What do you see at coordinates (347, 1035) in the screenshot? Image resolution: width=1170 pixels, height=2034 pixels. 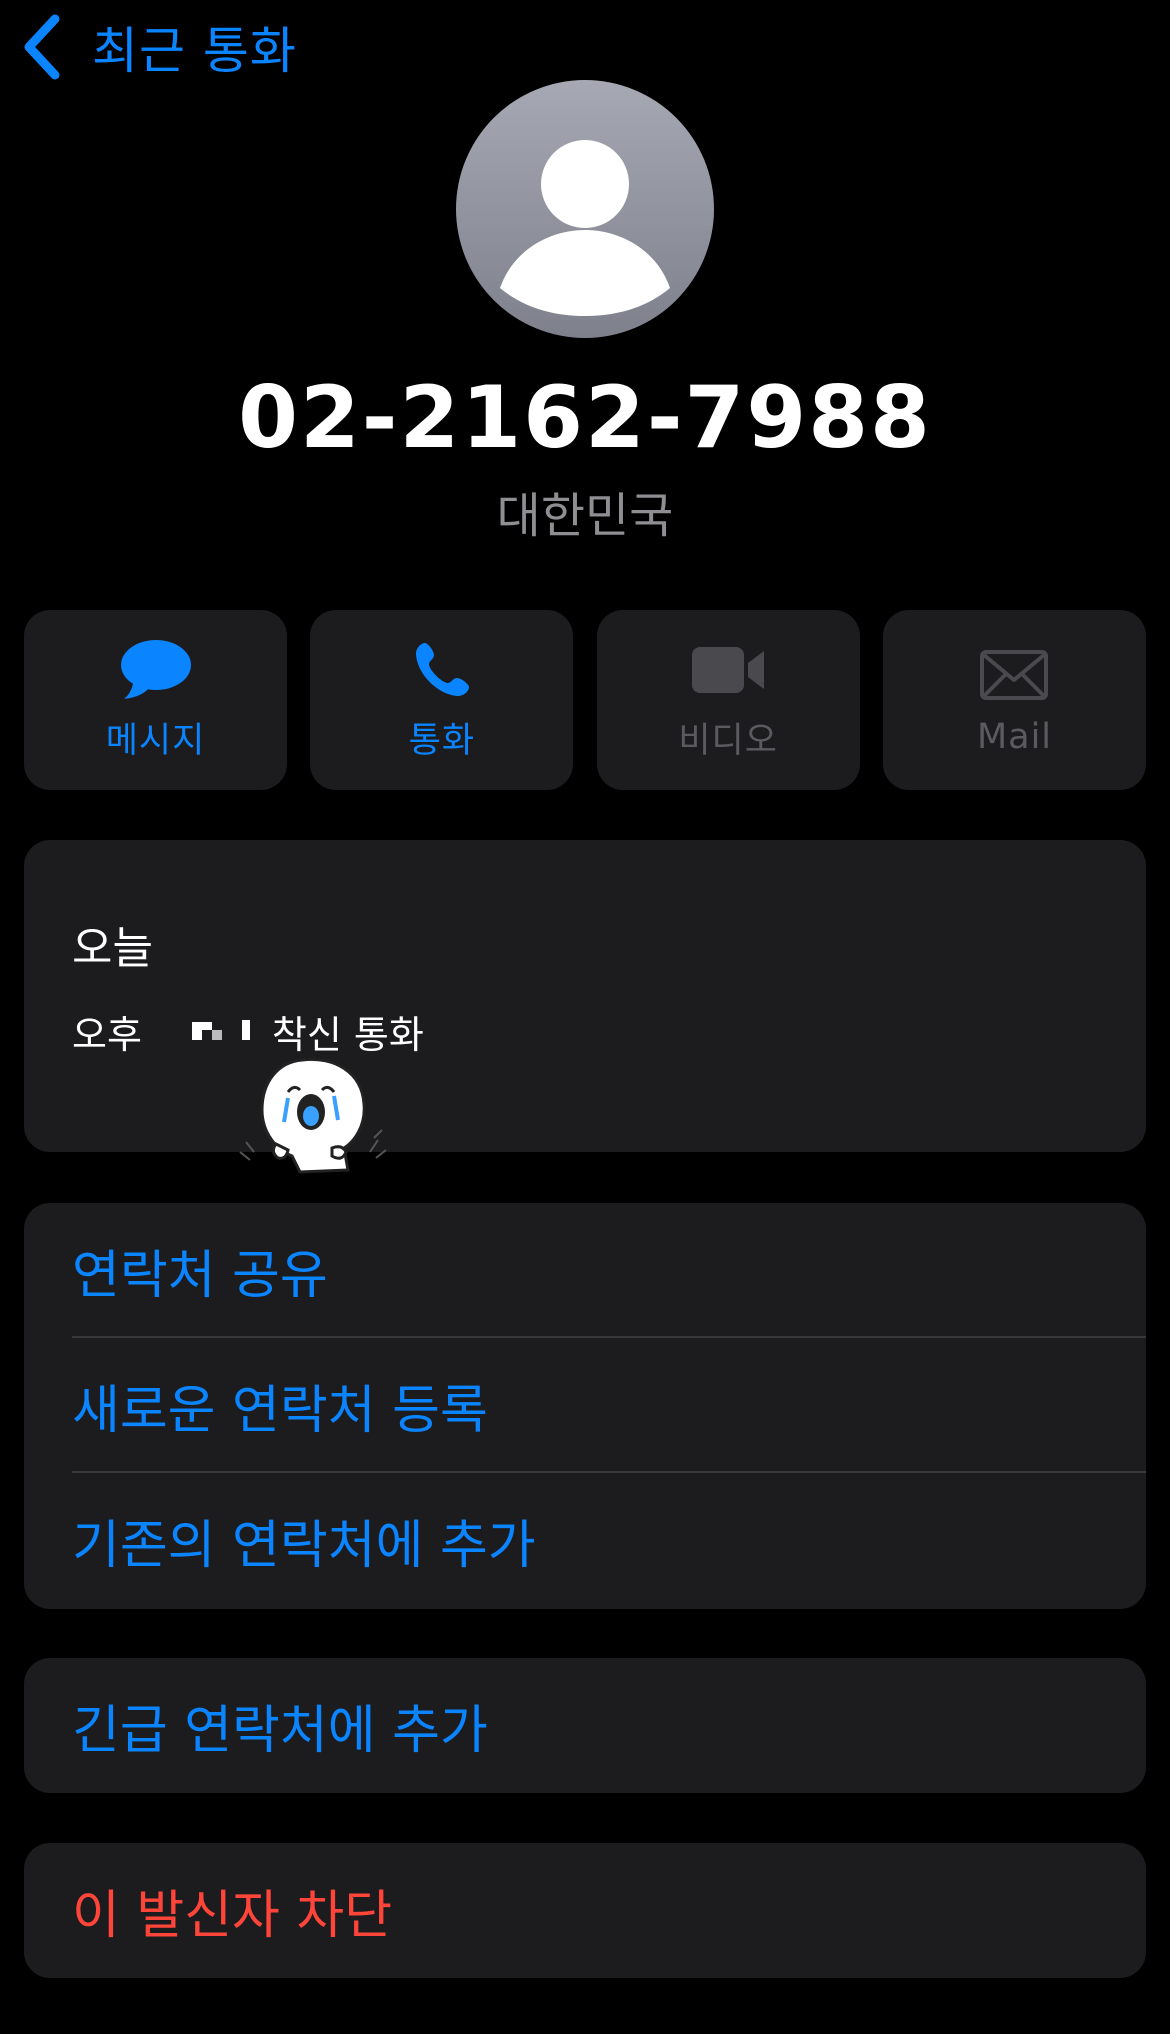 I see `history-call-type: 착신 통화` at bounding box center [347, 1035].